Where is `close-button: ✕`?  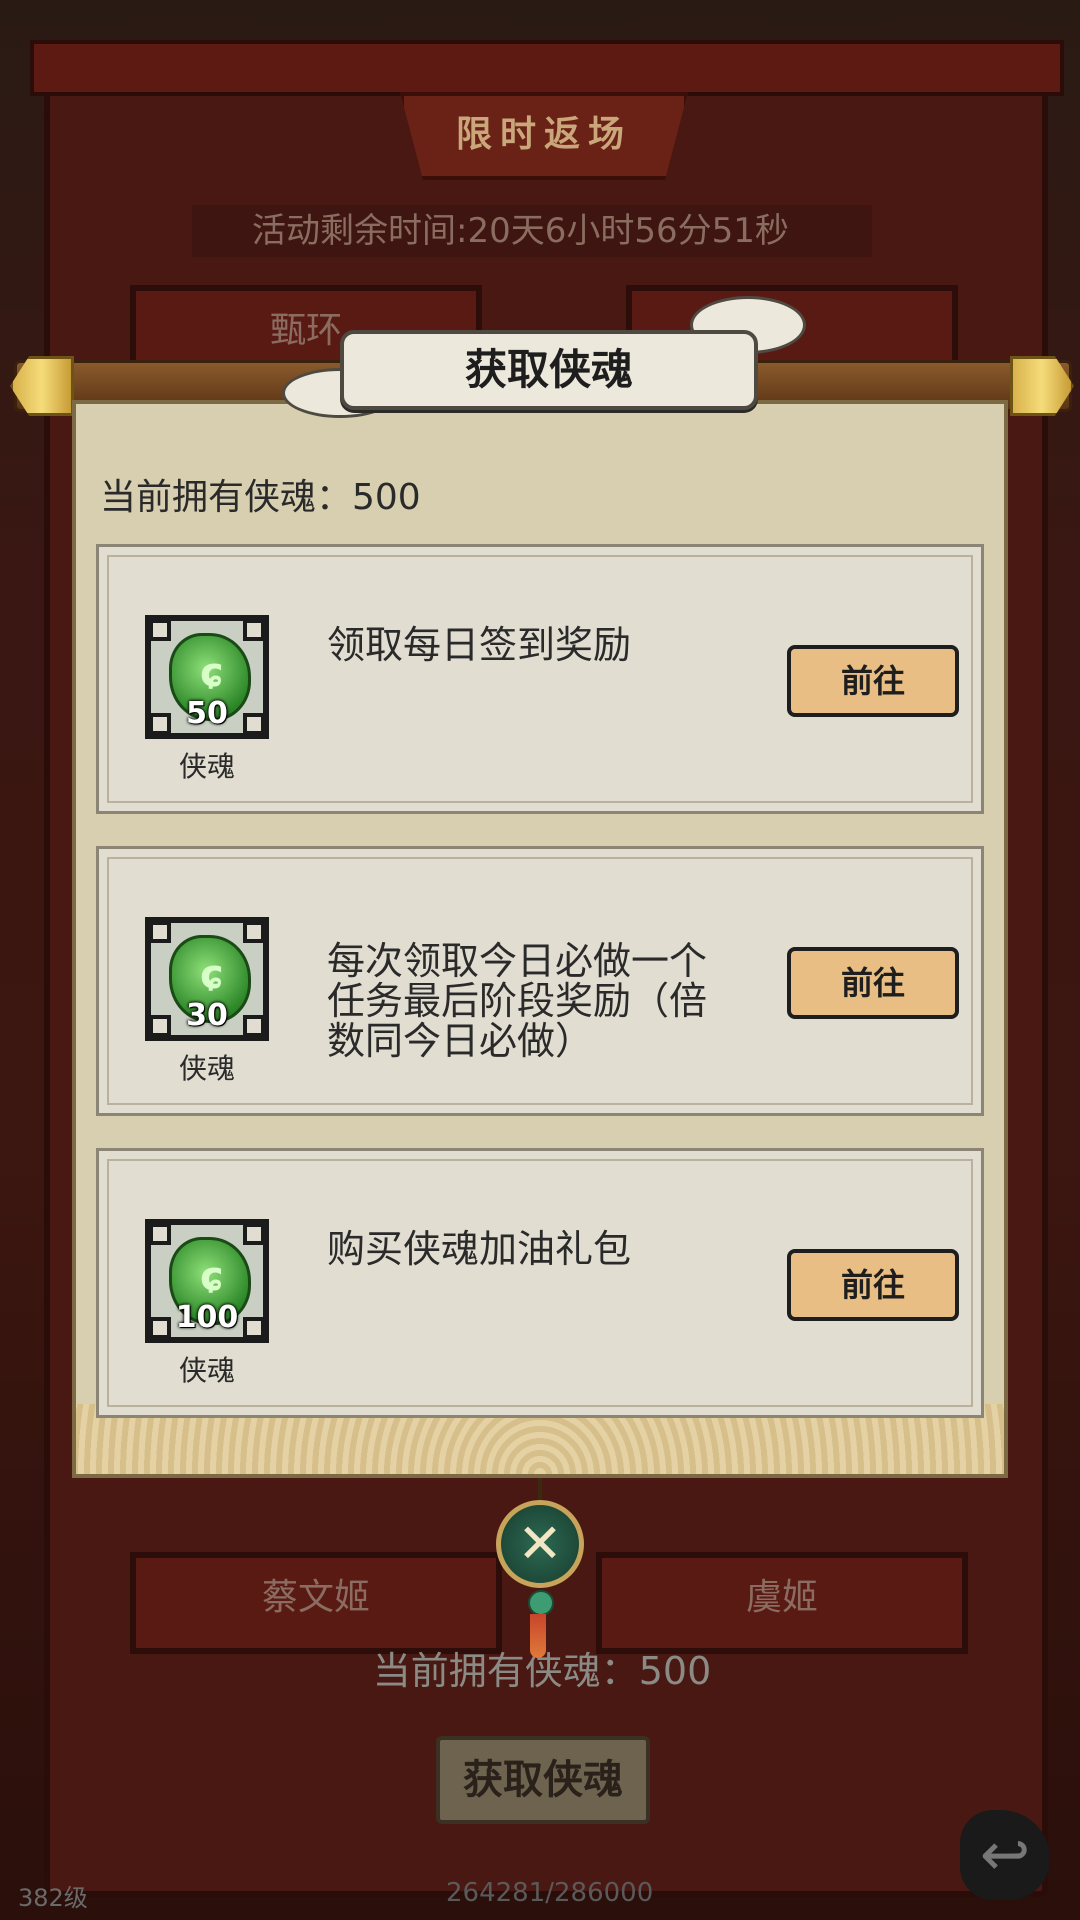 close-button: ✕ is located at coordinates (540, 1544).